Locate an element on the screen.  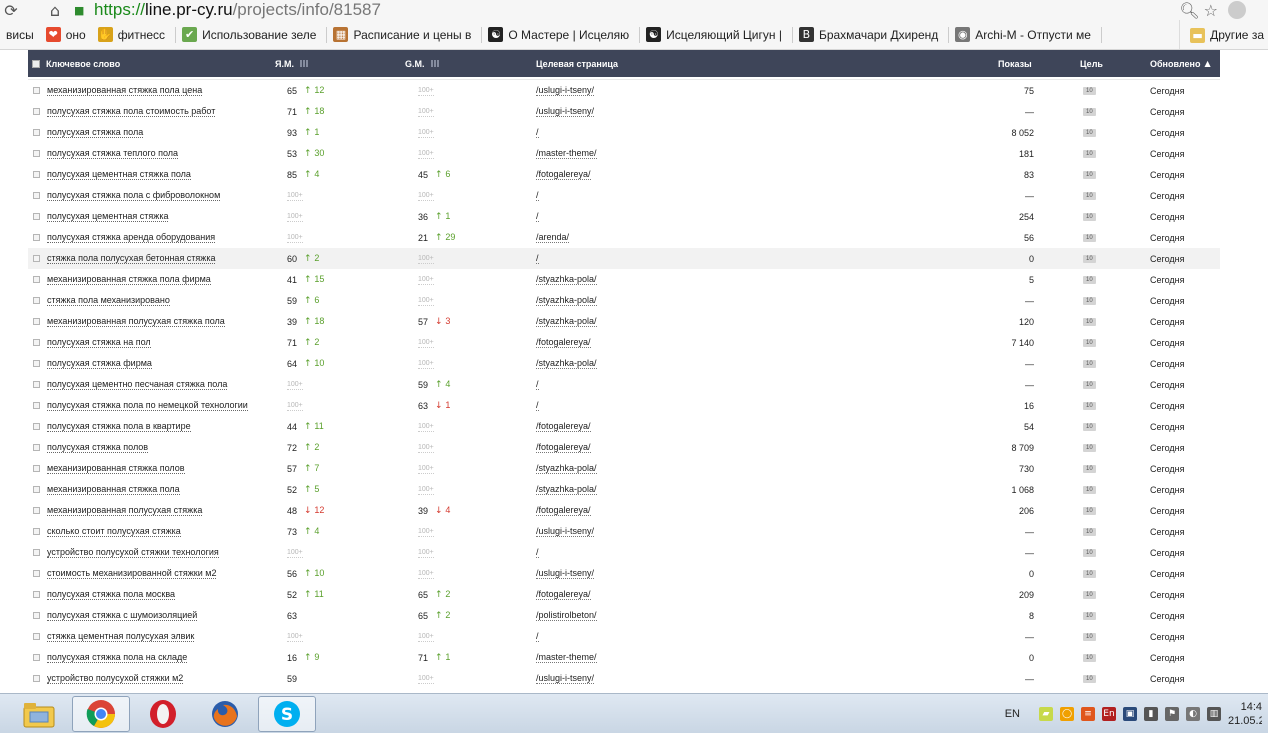
keyword-link: полусухая стяжка пола москва is located at coordinates (111, 594).